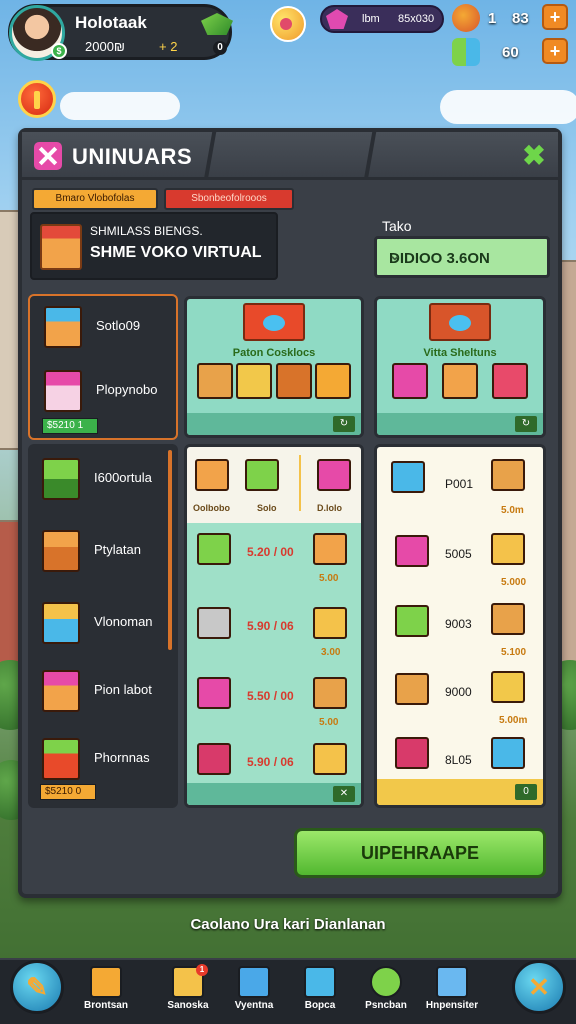  Describe the element at coordinates (217, 24) in the screenshot. I see `emerald-icon` at that location.